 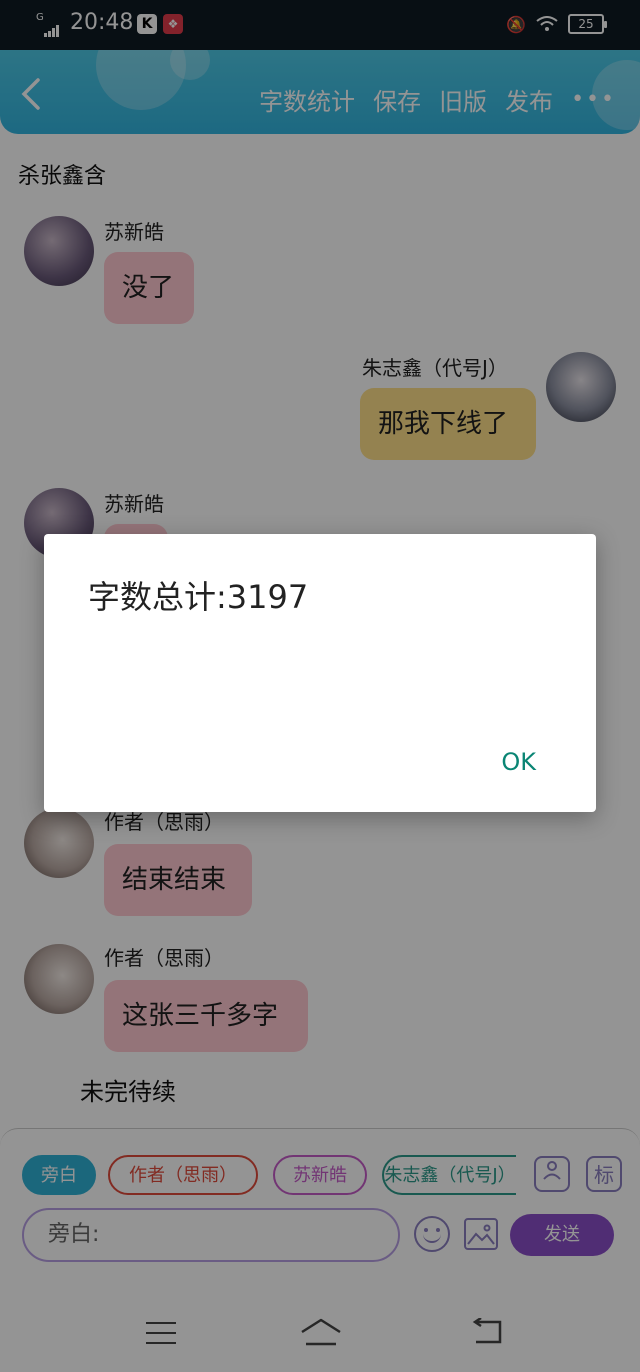 What do you see at coordinates (198, 597) in the screenshot?
I see `dialog-message: 字数总计:3197` at bounding box center [198, 597].